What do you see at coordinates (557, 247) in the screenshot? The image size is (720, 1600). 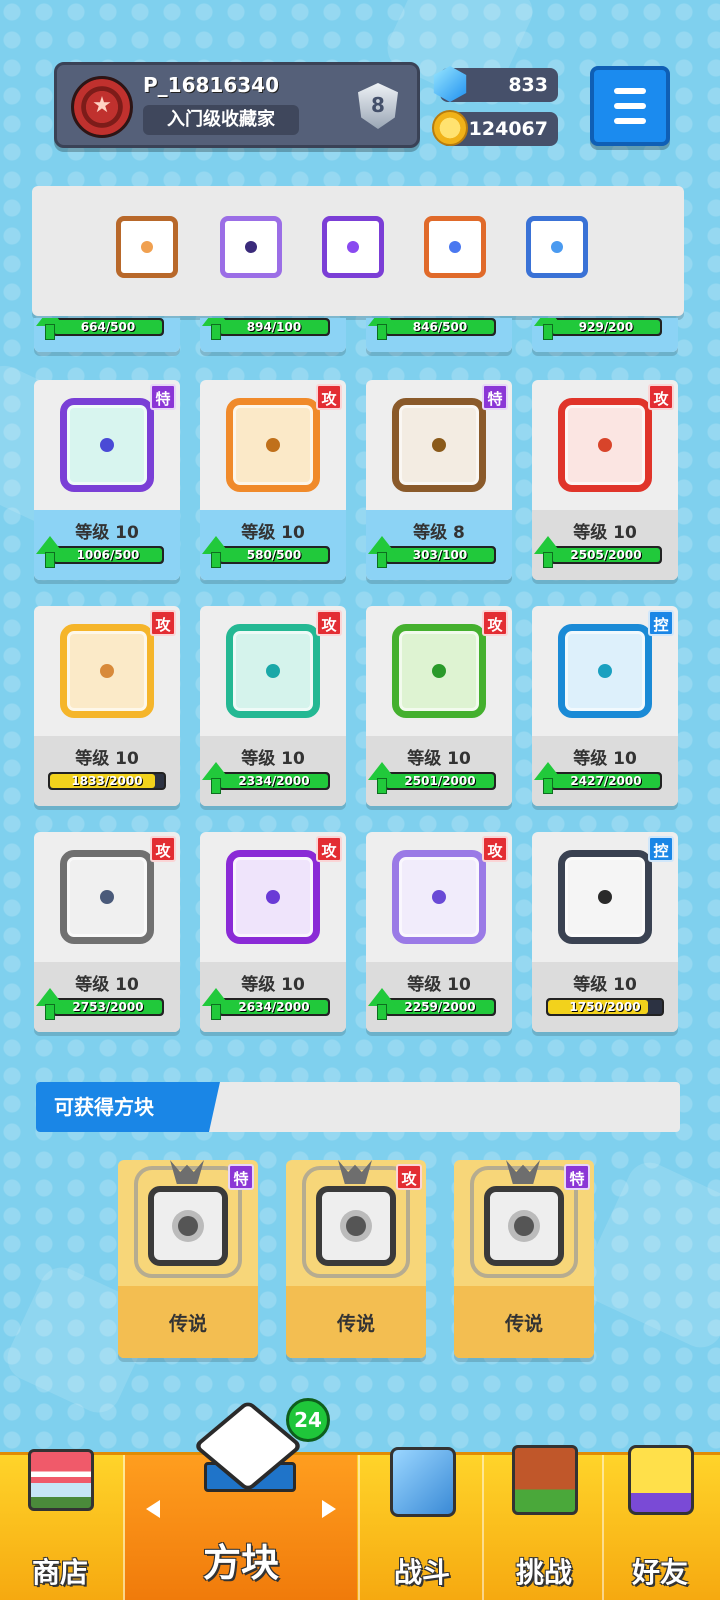 I see `equipped-dice-ice` at bounding box center [557, 247].